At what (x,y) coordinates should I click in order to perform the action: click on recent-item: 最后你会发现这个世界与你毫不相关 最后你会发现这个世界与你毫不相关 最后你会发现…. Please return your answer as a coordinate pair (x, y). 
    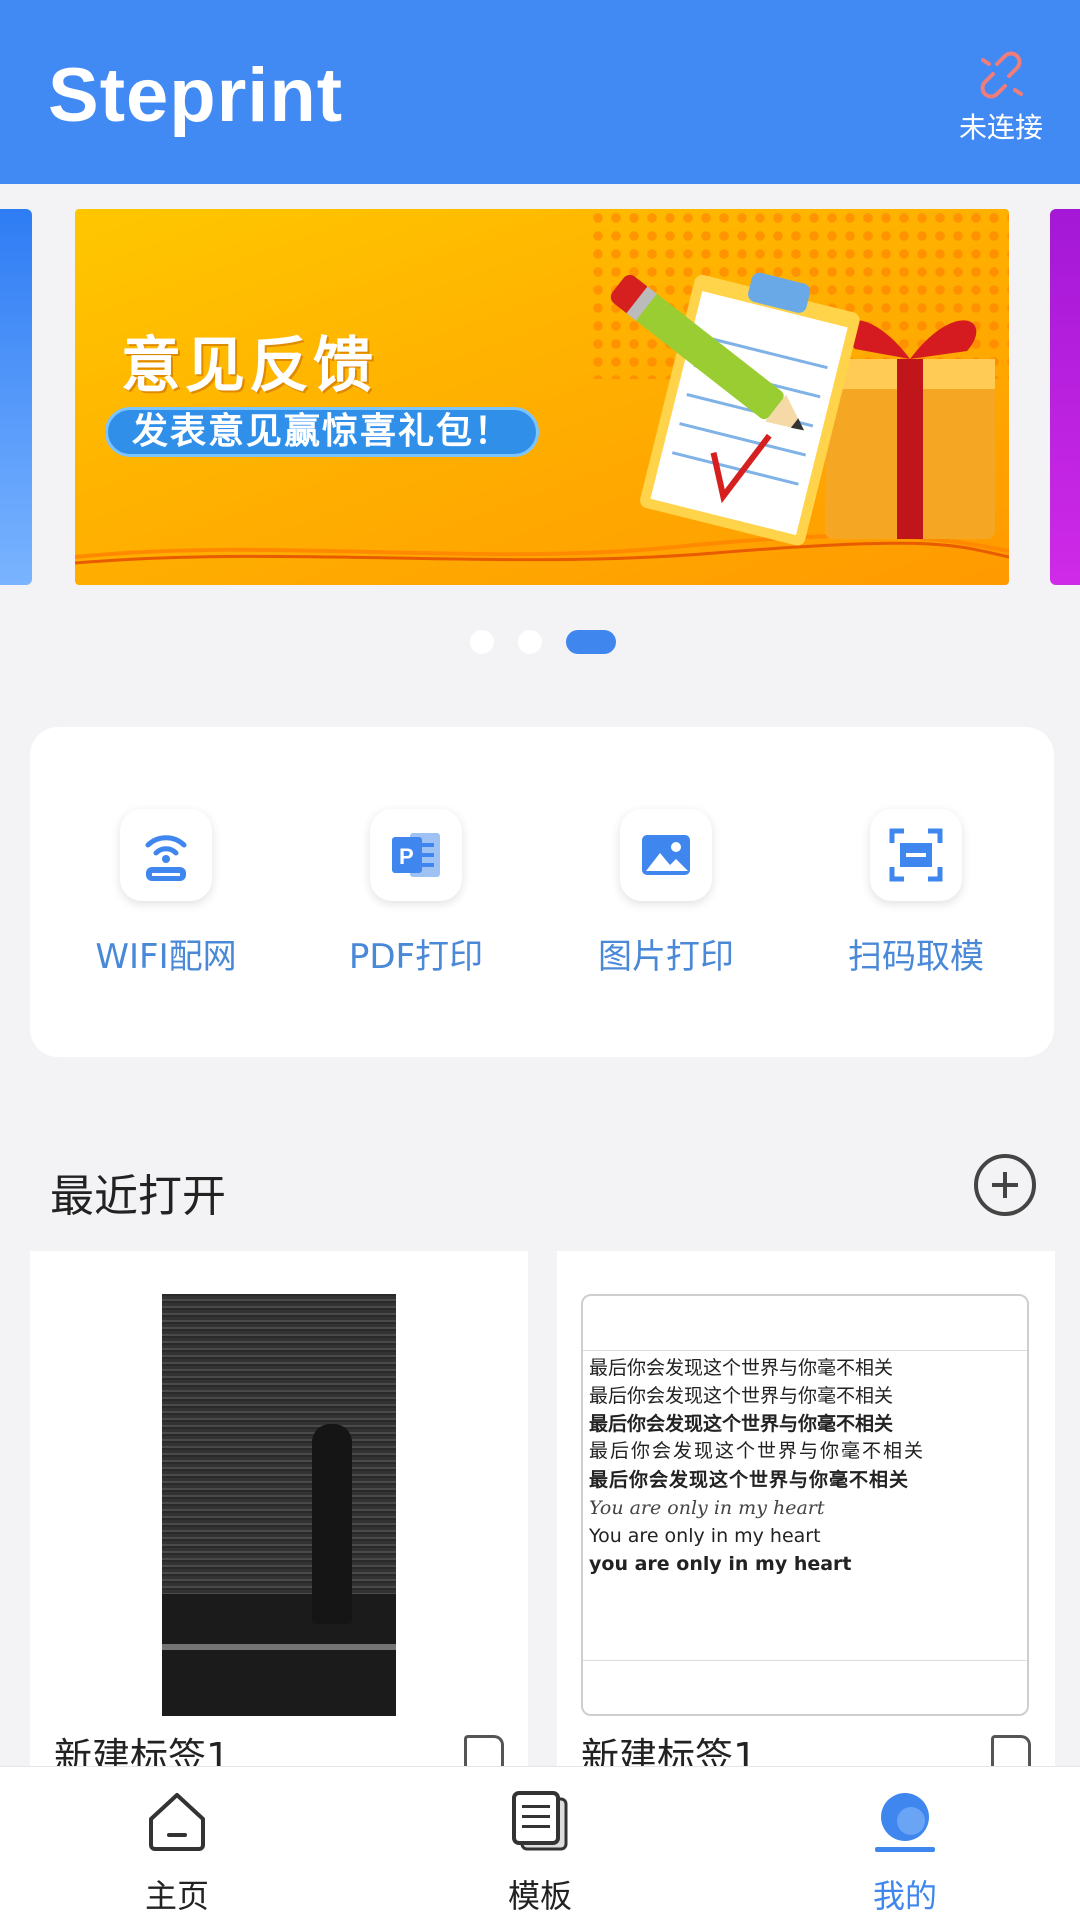
    Looking at the image, I should click on (806, 1511).